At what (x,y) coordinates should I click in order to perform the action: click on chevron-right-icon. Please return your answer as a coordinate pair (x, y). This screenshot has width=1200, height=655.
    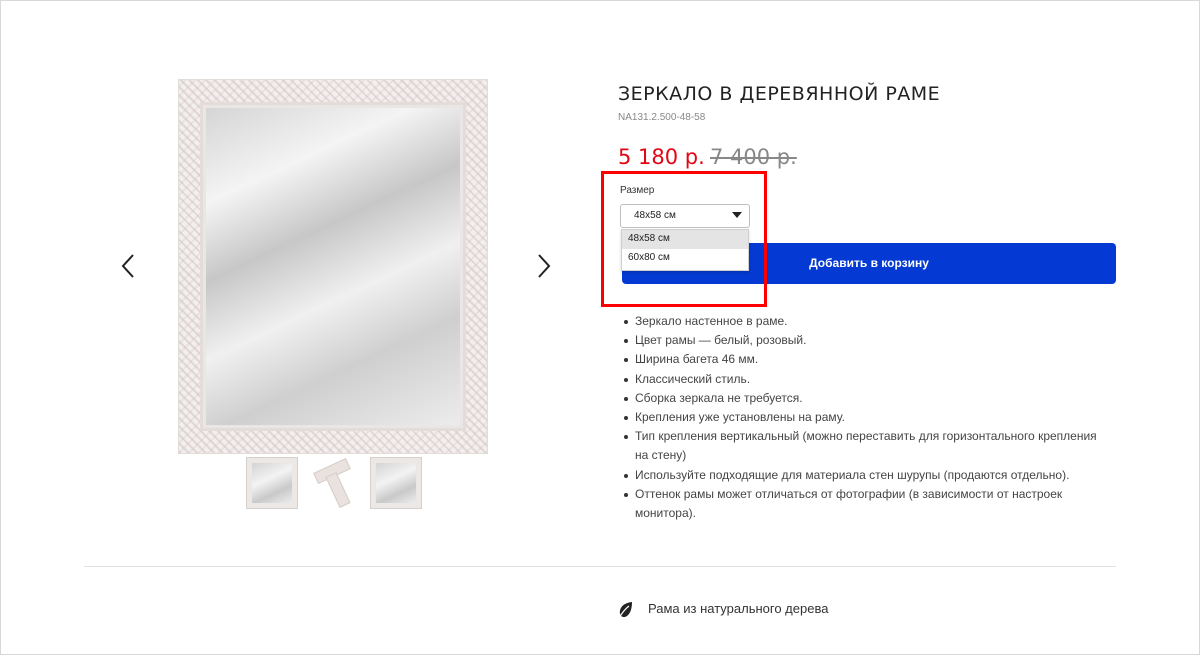
    Looking at the image, I should click on (544, 266).